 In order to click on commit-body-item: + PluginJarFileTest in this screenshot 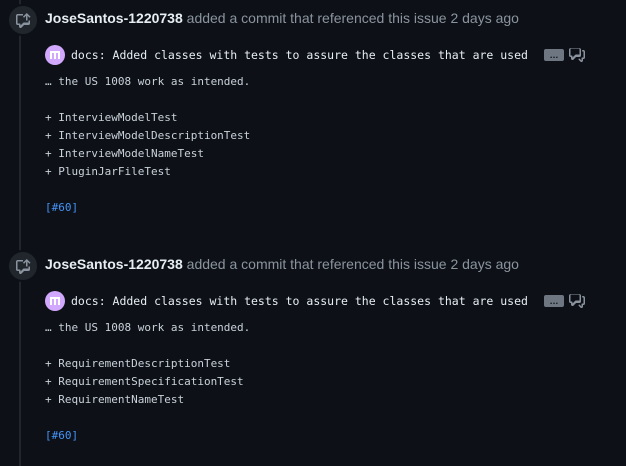, I will do `click(108, 171)`.